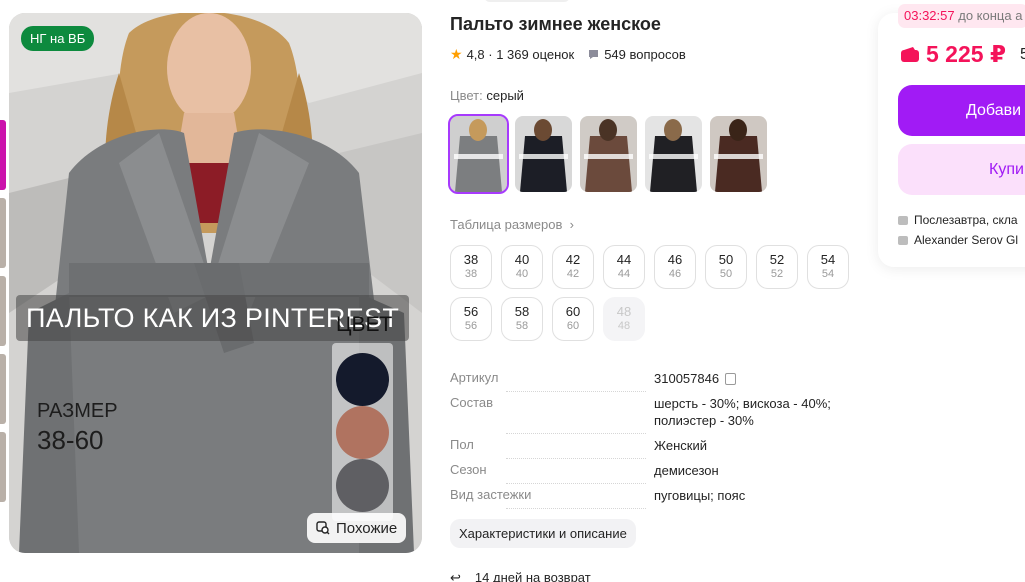  Describe the element at coordinates (493, 494) in the screenshot. I see `spec-key: Вид застежки` at that location.